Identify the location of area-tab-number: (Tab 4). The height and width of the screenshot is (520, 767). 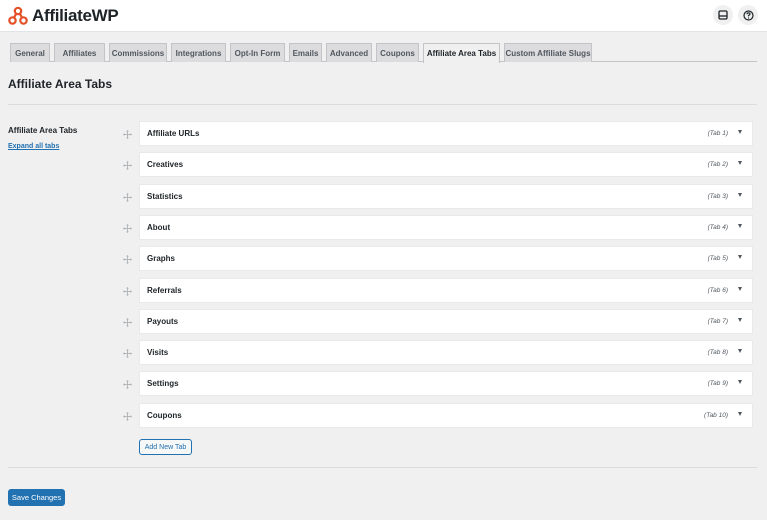
(717, 227).